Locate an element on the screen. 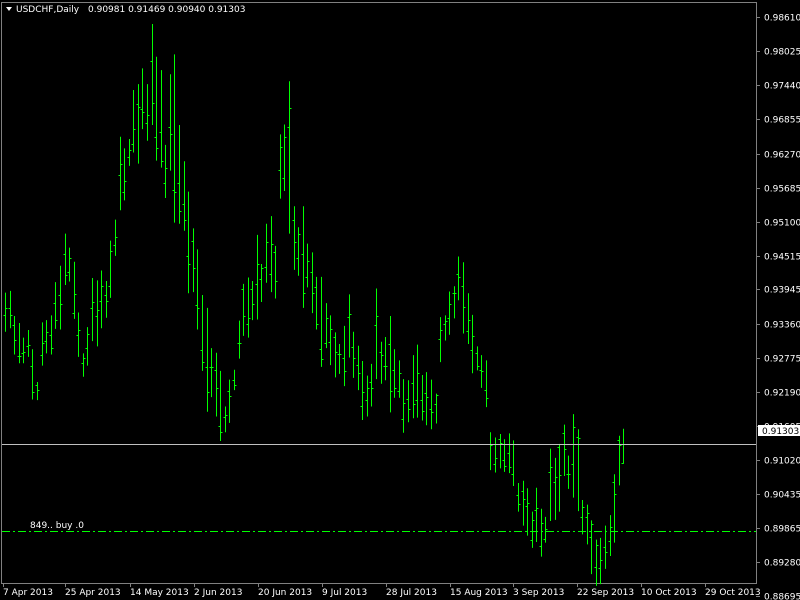  y-tick-label: 0.96270 is located at coordinates (782, 156).